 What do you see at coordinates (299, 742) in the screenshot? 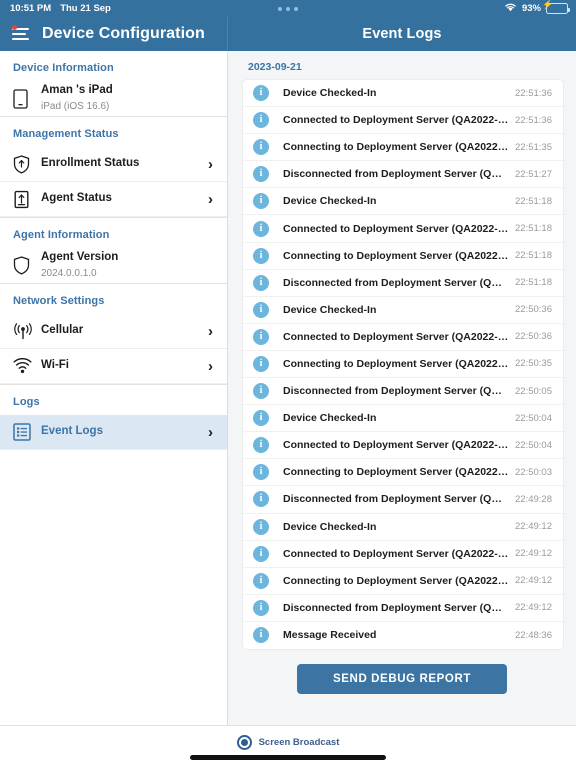
I see `screen-broadcast-label: Screen Broadcast` at bounding box center [299, 742].